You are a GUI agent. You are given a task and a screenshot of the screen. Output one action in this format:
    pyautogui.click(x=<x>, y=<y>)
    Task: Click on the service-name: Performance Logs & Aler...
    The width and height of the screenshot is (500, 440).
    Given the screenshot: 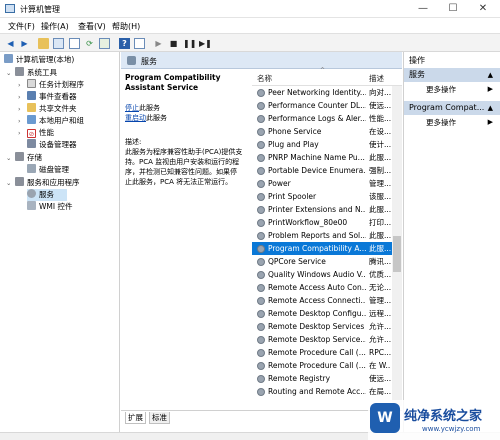 What is the action you would take?
    pyautogui.click(x=317, y=118)
    